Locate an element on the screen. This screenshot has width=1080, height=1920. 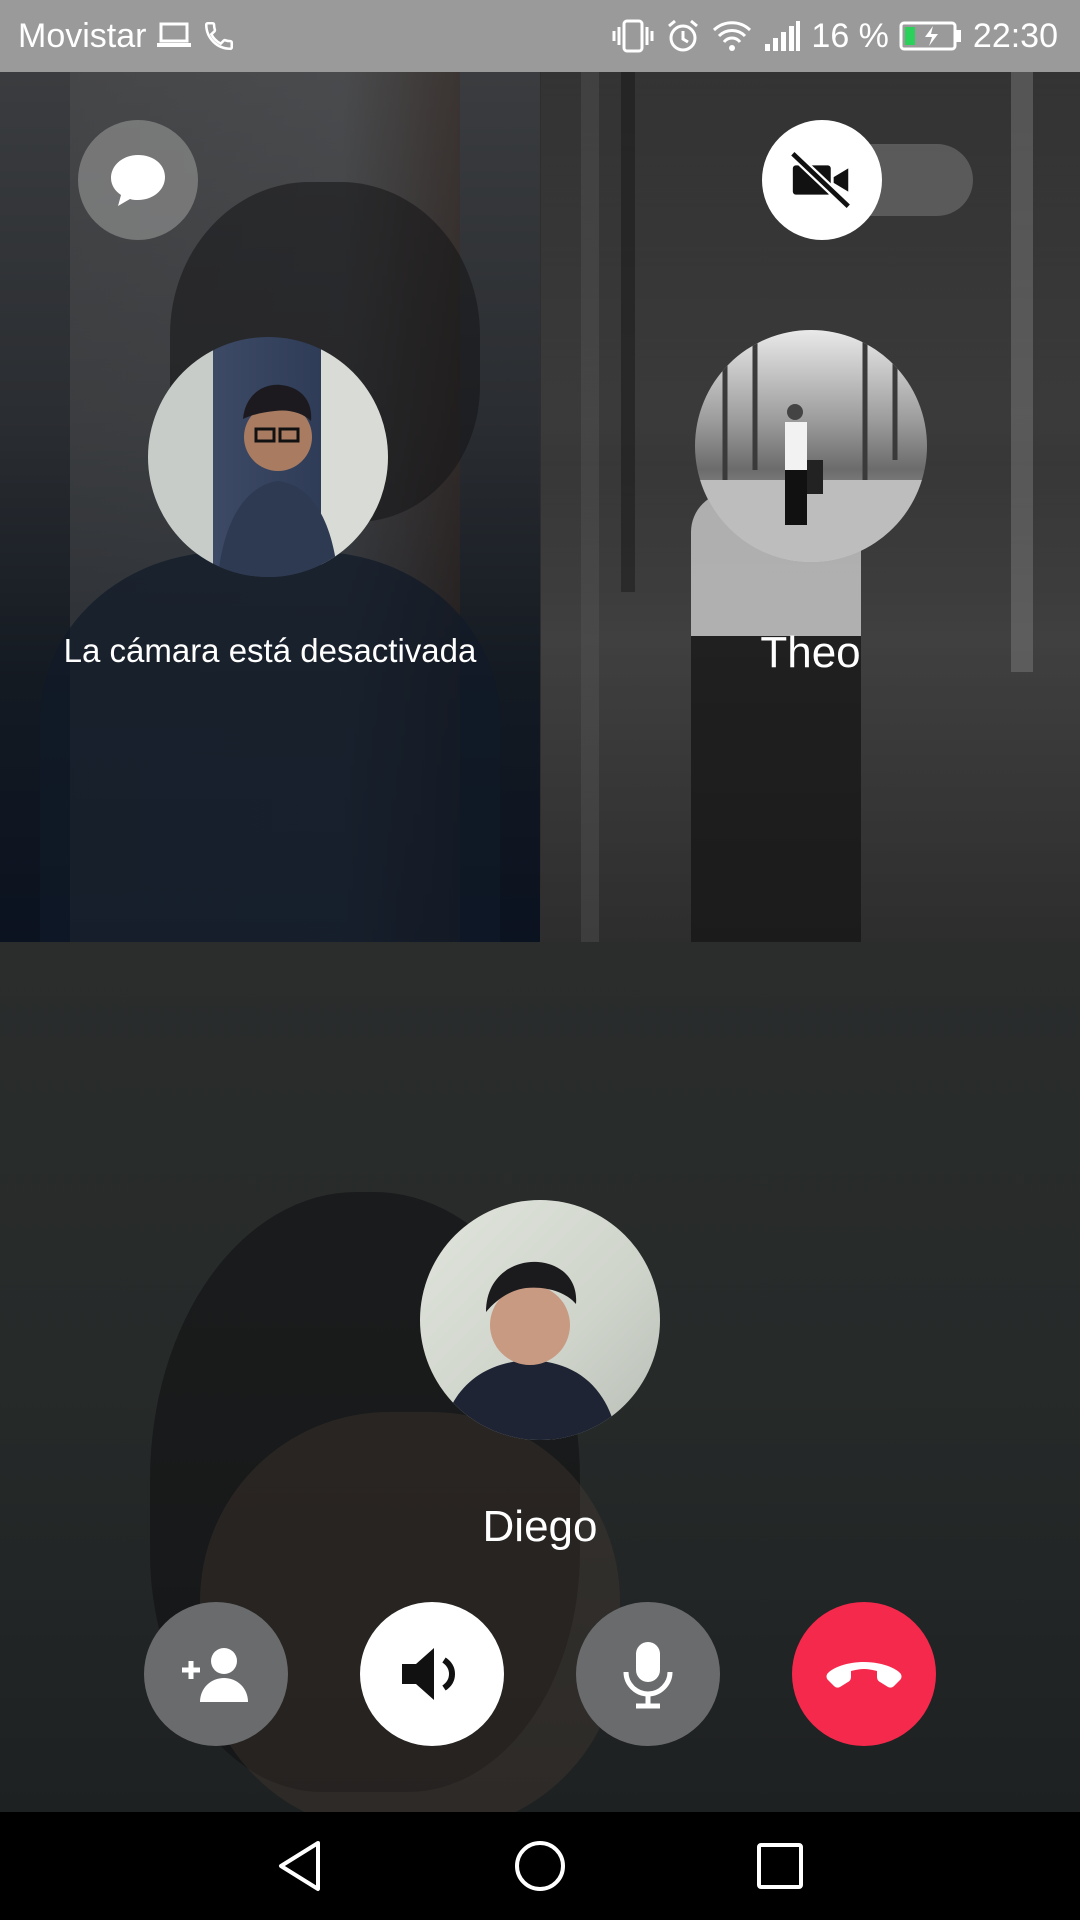
avatar-theo-figure is located at coordinates (811, 446).